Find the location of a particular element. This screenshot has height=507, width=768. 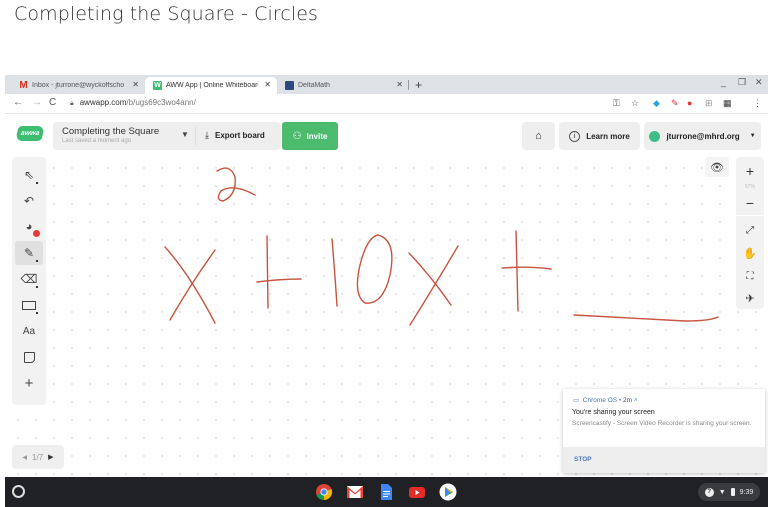

aww-logo: awwa is located at coordinates (30, 133).